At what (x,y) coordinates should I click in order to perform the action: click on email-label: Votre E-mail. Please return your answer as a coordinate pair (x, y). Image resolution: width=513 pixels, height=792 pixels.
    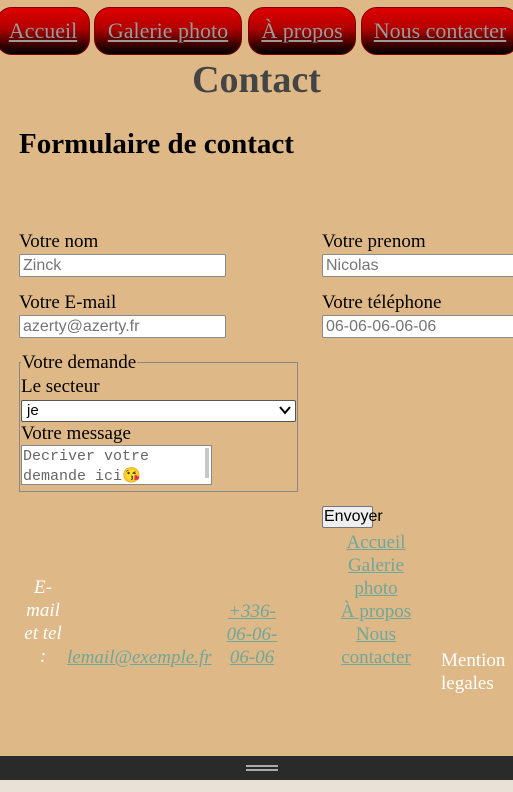
    Looking at the image, I should click on (68, 302).